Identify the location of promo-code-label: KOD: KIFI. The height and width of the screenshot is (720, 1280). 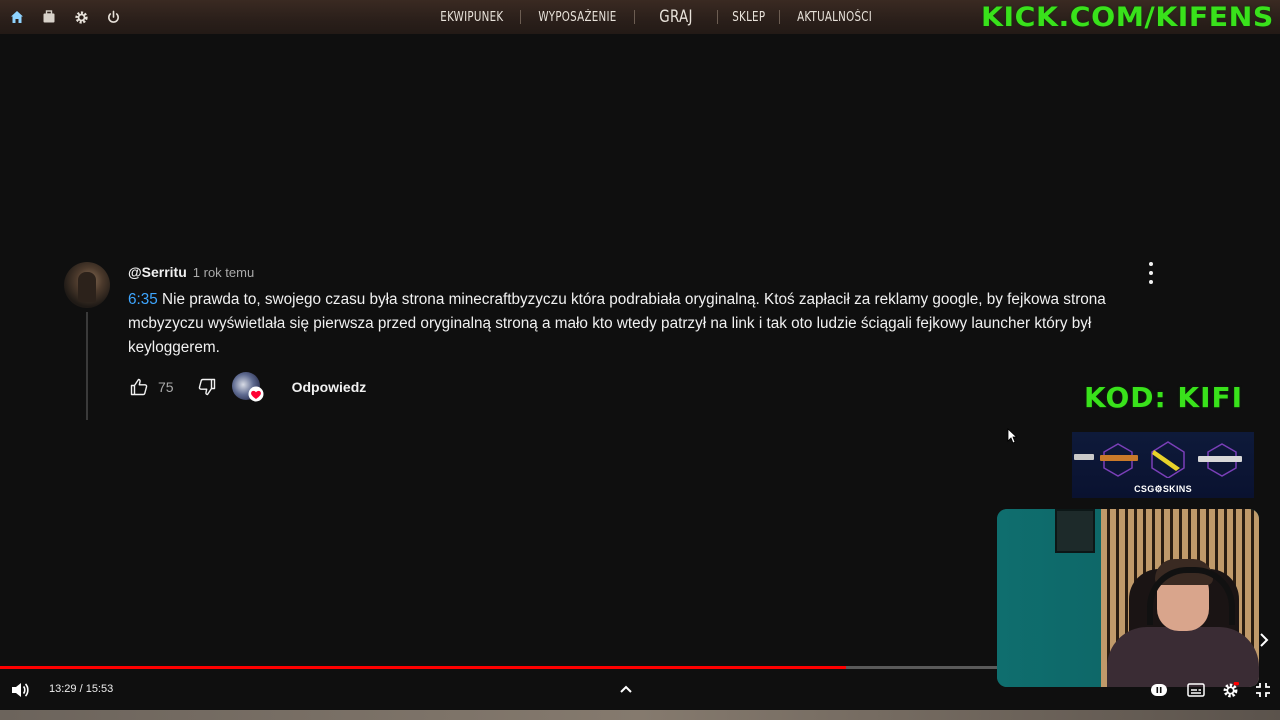
(1164, 397).